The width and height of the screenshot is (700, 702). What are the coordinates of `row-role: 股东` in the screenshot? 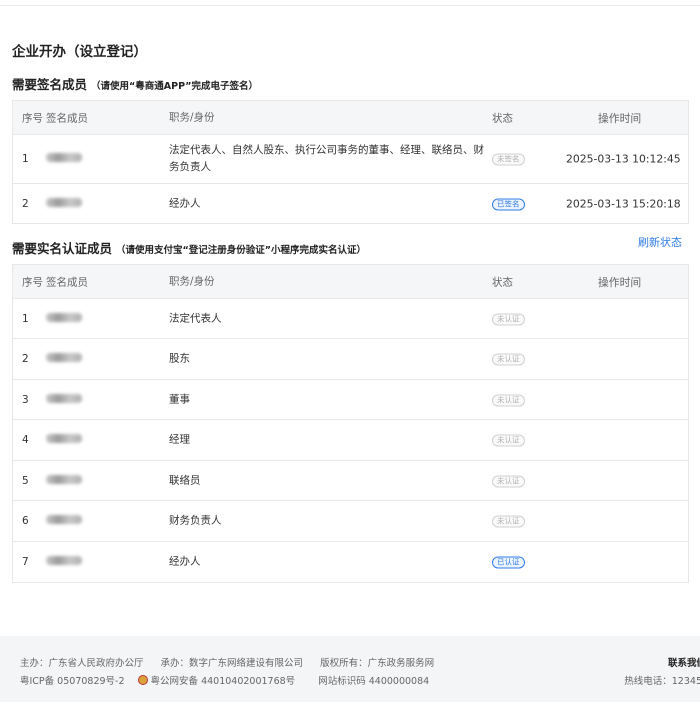 It's located at (179, 358).